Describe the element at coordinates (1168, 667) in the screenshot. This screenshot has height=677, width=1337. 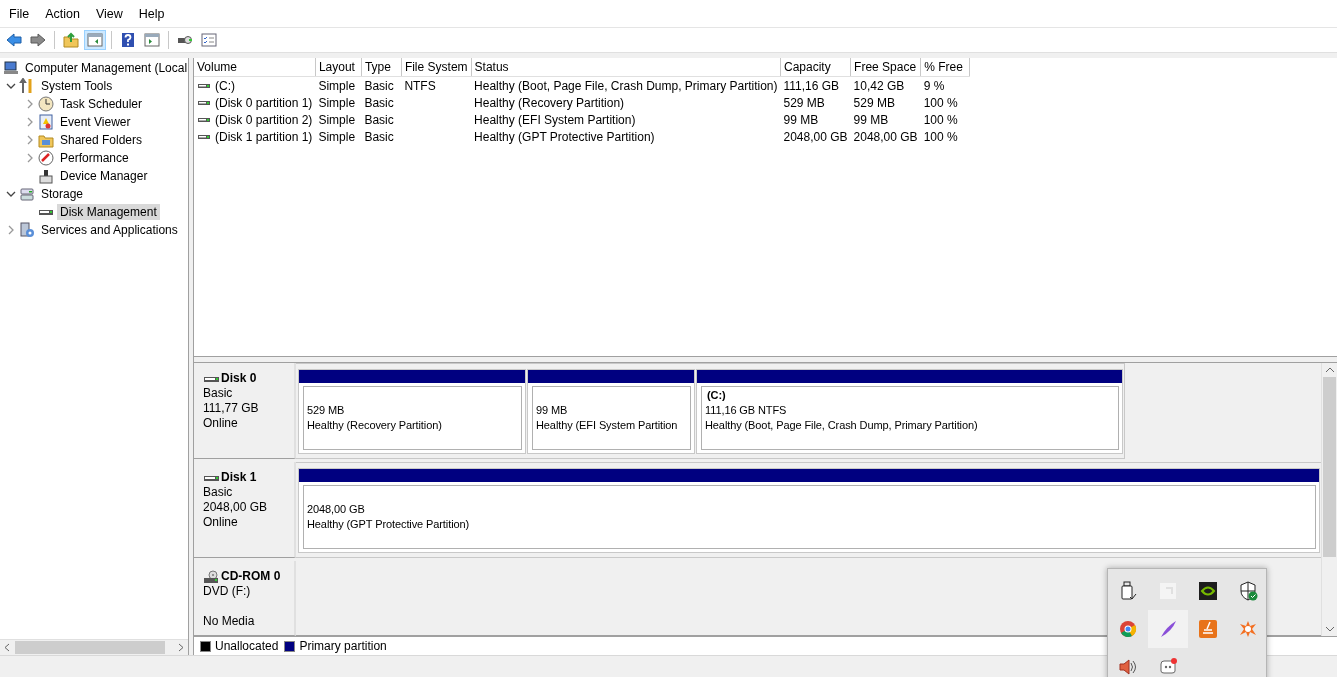
I see `chat-bubble-icon` at that location.